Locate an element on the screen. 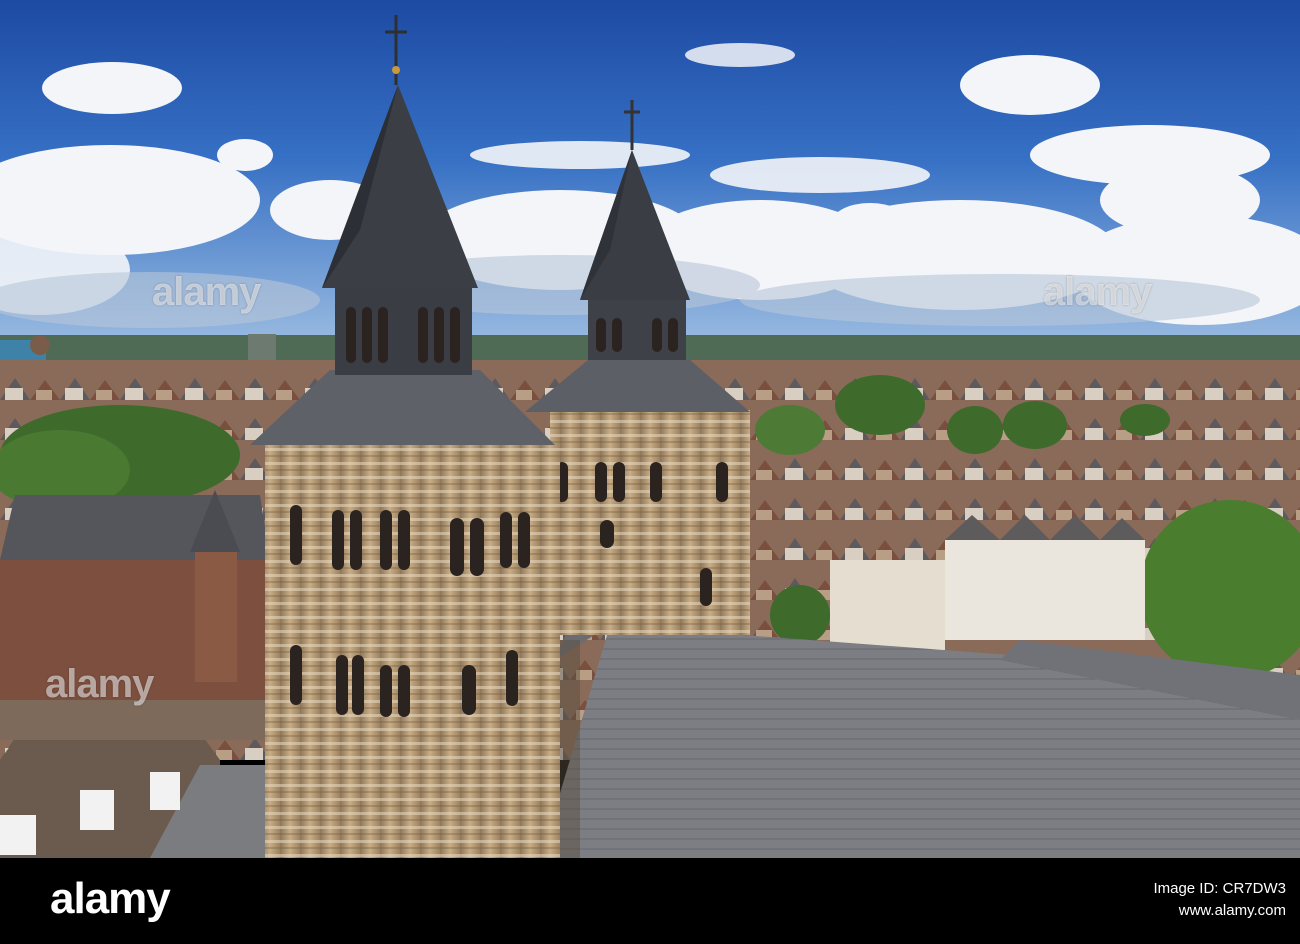 The width and height of the screenshot is (1300, 944). image-reference: Image ID: CR7DW3 www.alamy.com is located at coordinates (1219, 900).